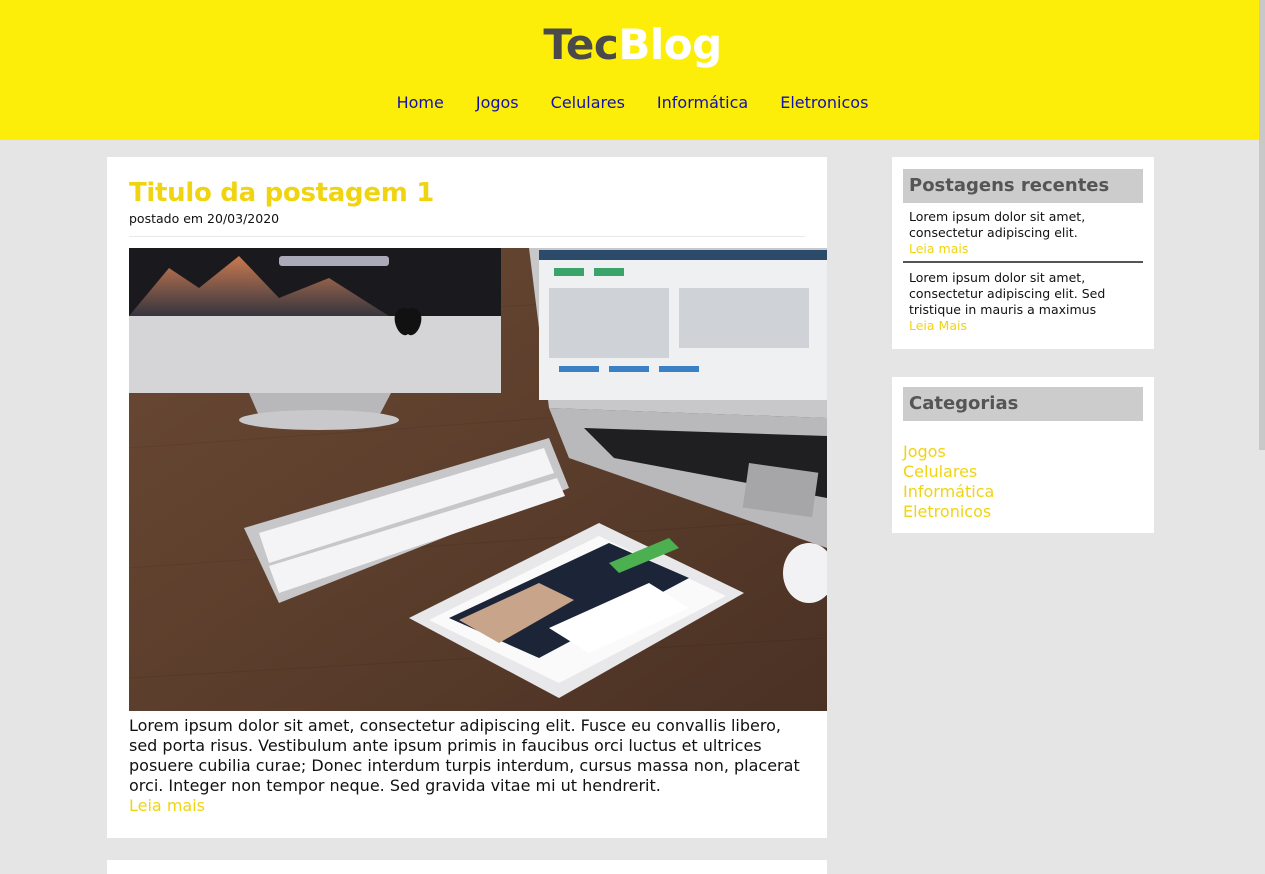  What do you see at coordinates (497, 102) in the screenshot?
I see `nav-jogos: Jogos` at bounding box center [497, 102].